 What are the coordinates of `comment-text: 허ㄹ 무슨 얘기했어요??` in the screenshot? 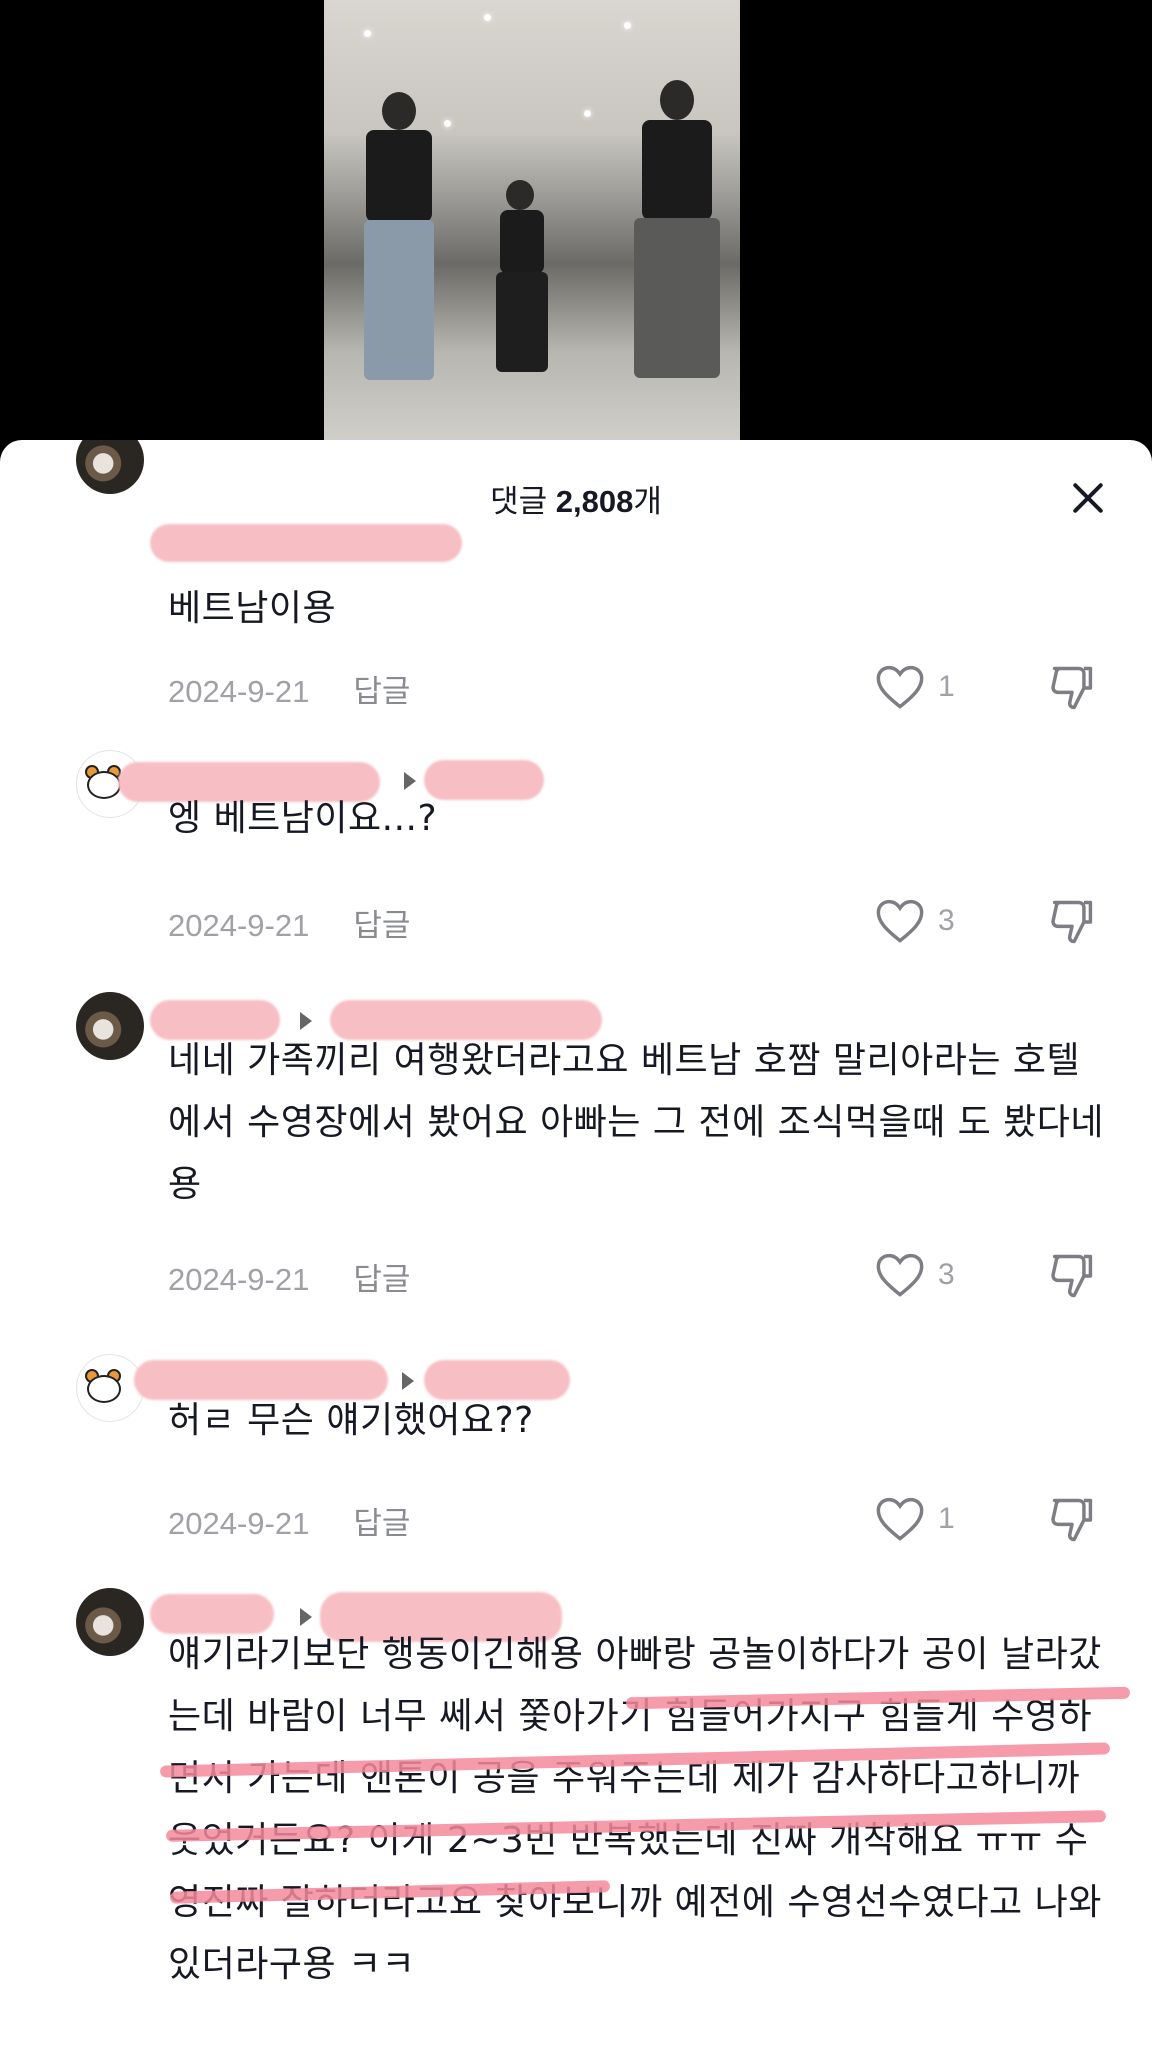 It's located at (351, 1420).